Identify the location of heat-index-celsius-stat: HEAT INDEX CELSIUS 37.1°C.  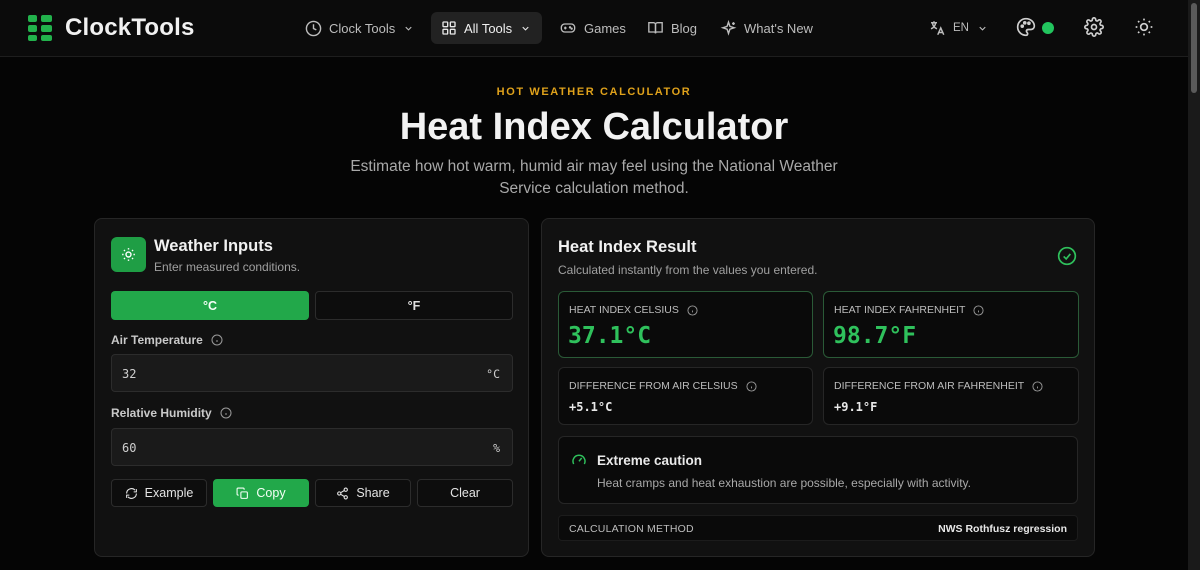
(685, 324).